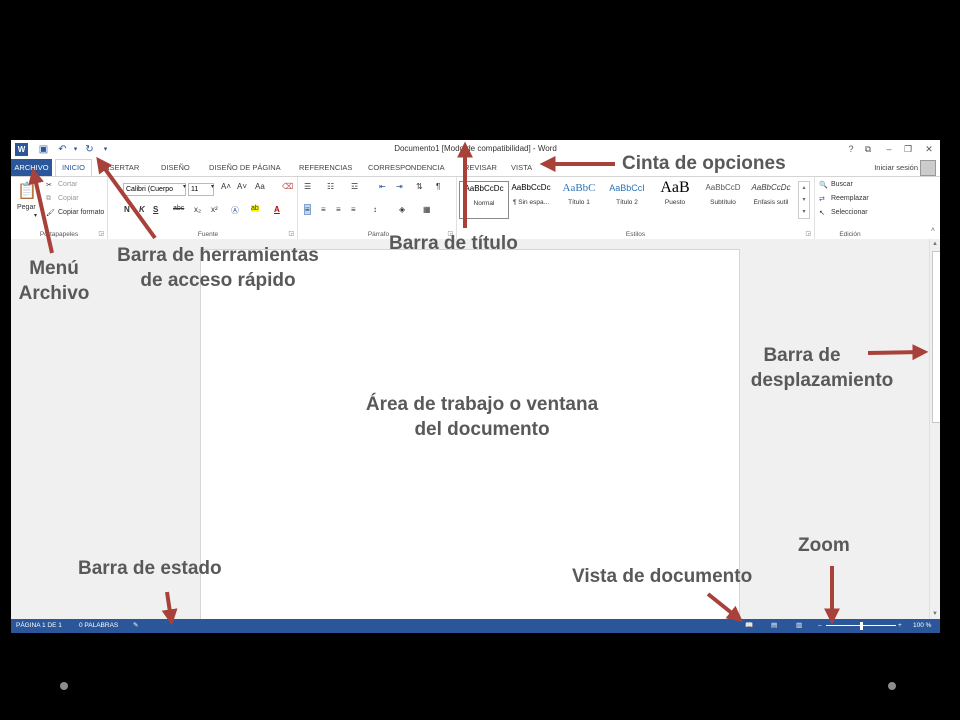 The height and width of the screenshot is (720, 960). What do you see at coordinates (724, 607) in the screenshot?
I see `arrow-views` at bounding box center [724, 607].